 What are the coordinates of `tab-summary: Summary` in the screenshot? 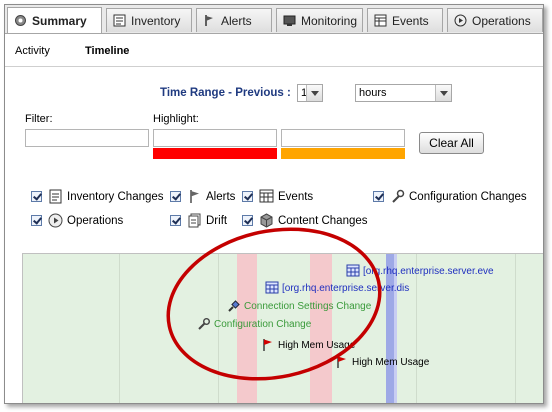 It's located at (54, 20).